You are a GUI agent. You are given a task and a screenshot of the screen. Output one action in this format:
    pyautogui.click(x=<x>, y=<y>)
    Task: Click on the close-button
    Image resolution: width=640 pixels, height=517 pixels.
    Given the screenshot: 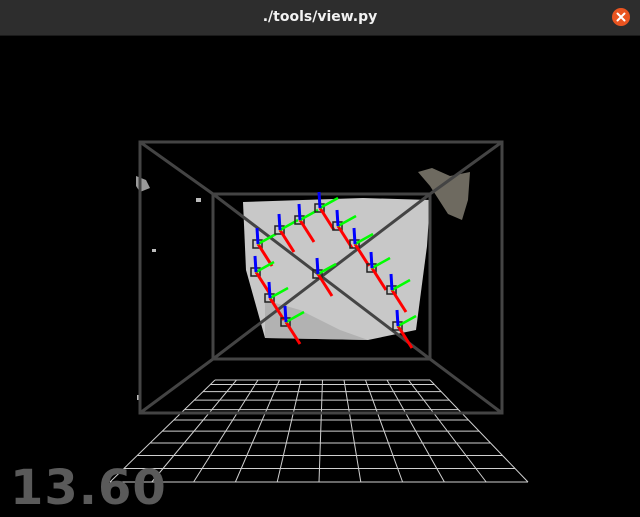 What is the action you would take?
    pyautogui.click(x=621, y=17)
    